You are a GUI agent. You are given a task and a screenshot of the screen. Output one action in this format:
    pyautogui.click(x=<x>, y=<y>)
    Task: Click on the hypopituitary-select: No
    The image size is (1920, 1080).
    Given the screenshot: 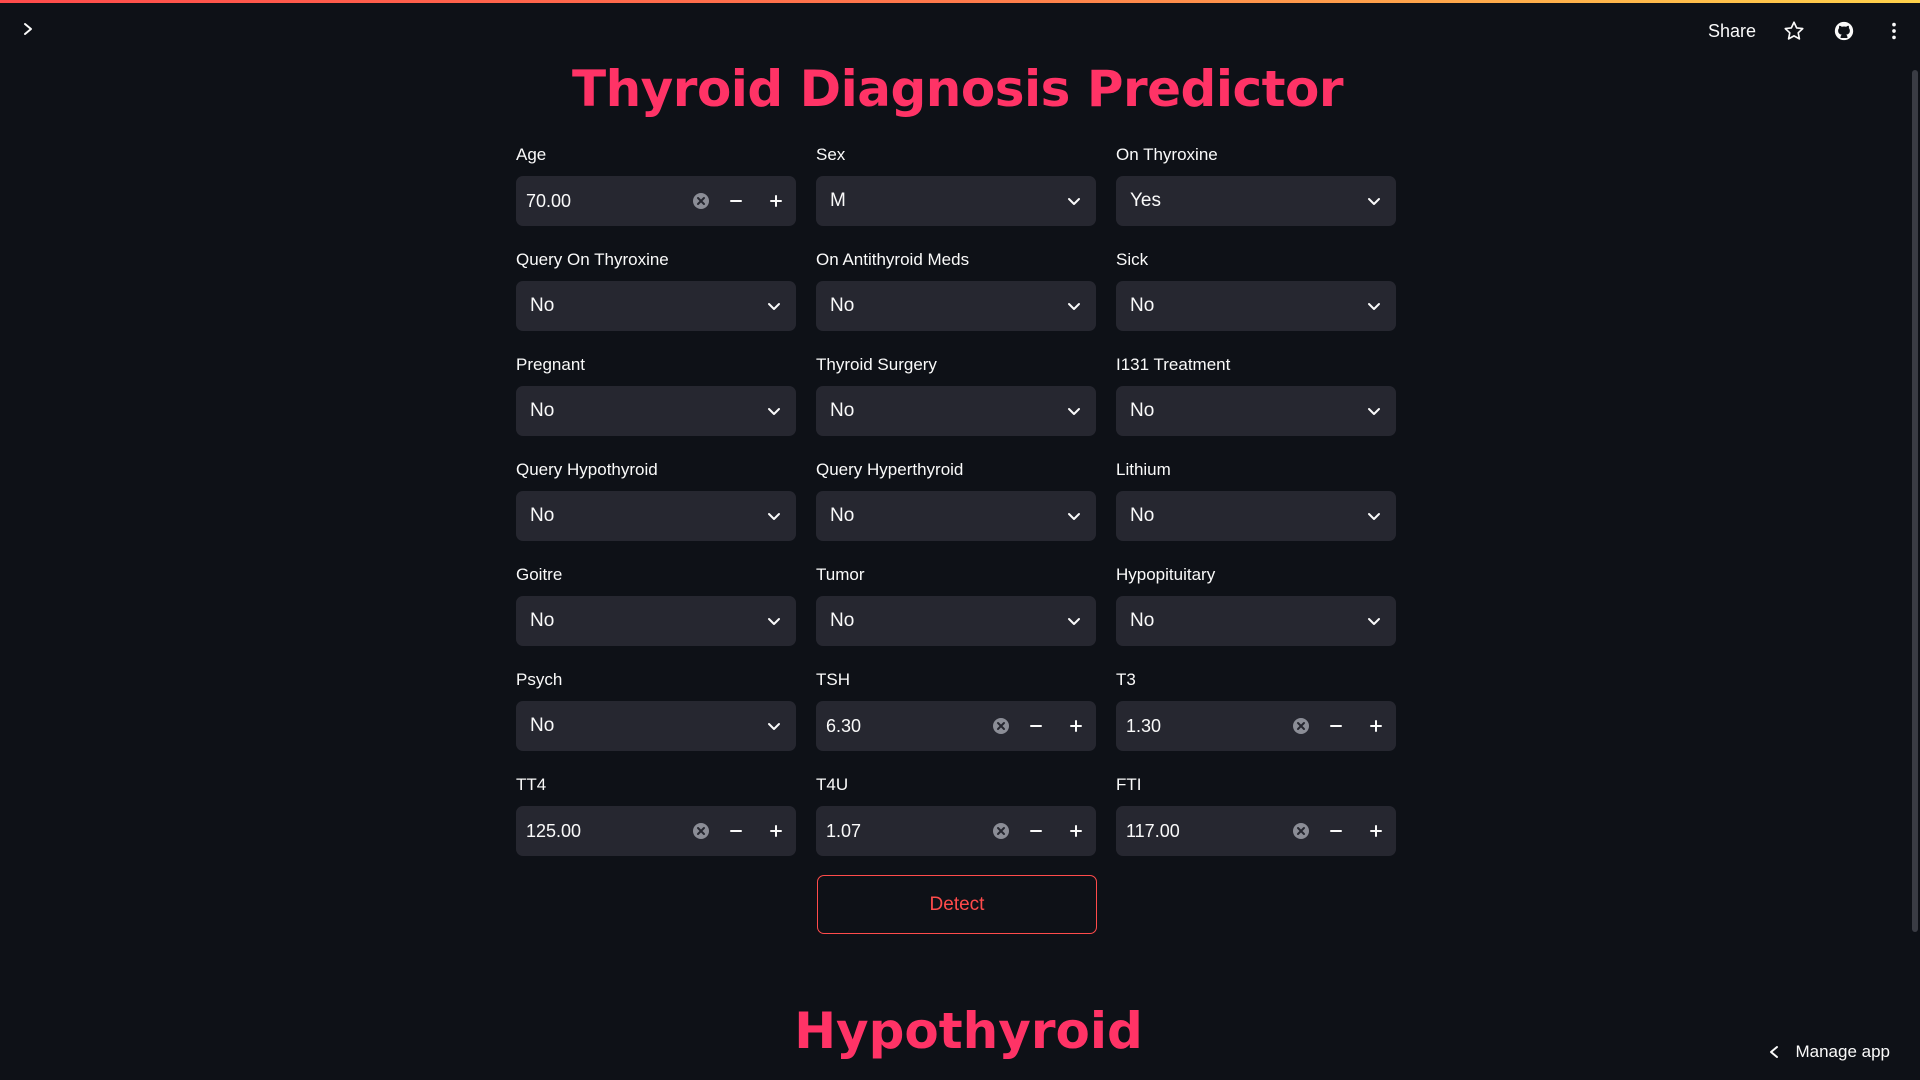 What is the action you would take?
    pyautogui.click(x=1256, y=621)
    